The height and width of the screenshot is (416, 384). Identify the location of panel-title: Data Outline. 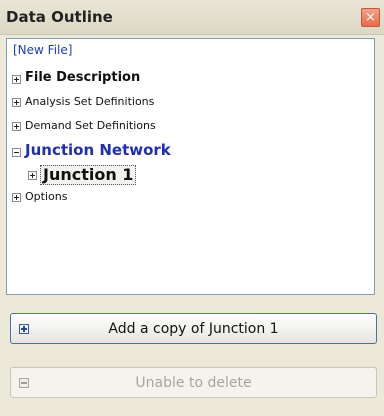
(59, 17).